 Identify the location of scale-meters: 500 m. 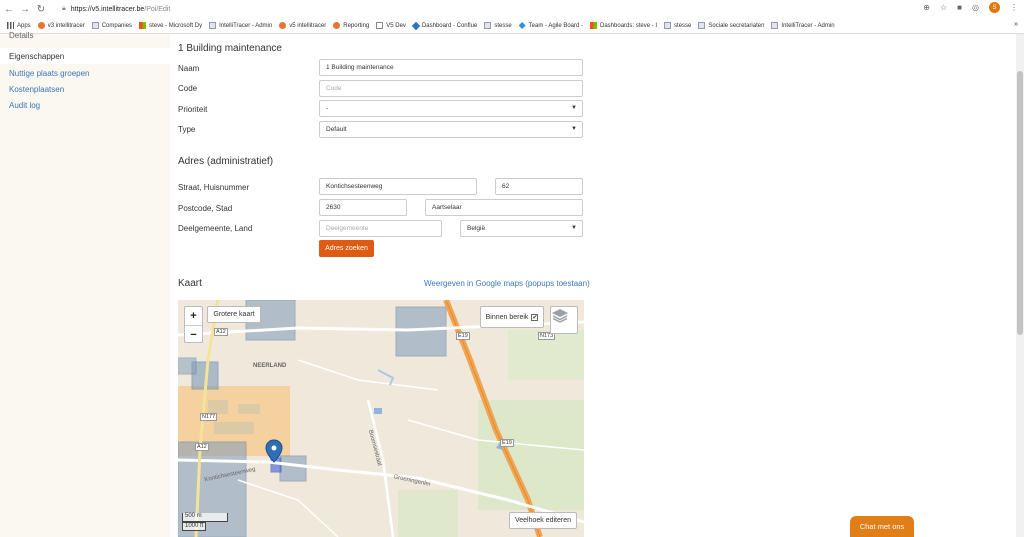
(205, 517).